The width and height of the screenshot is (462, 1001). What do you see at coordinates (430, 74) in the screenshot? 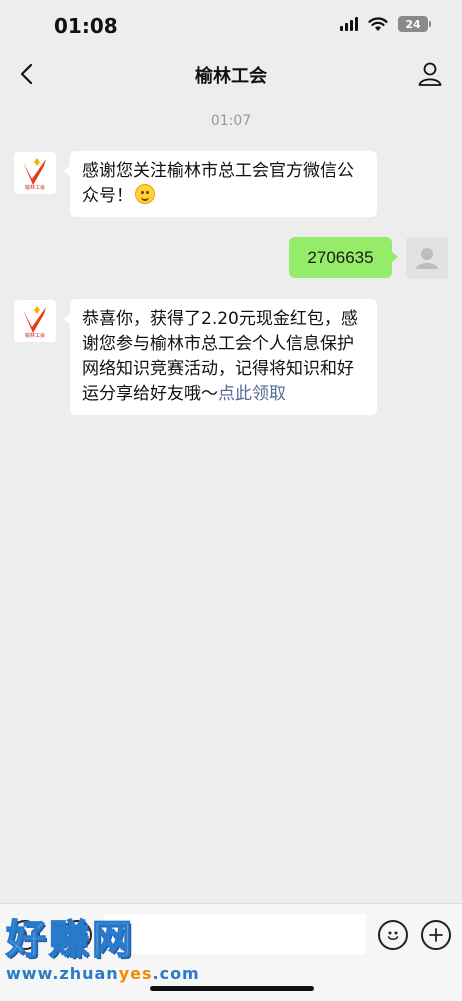
I see `profile-icon` at bounding box center [430, 74].